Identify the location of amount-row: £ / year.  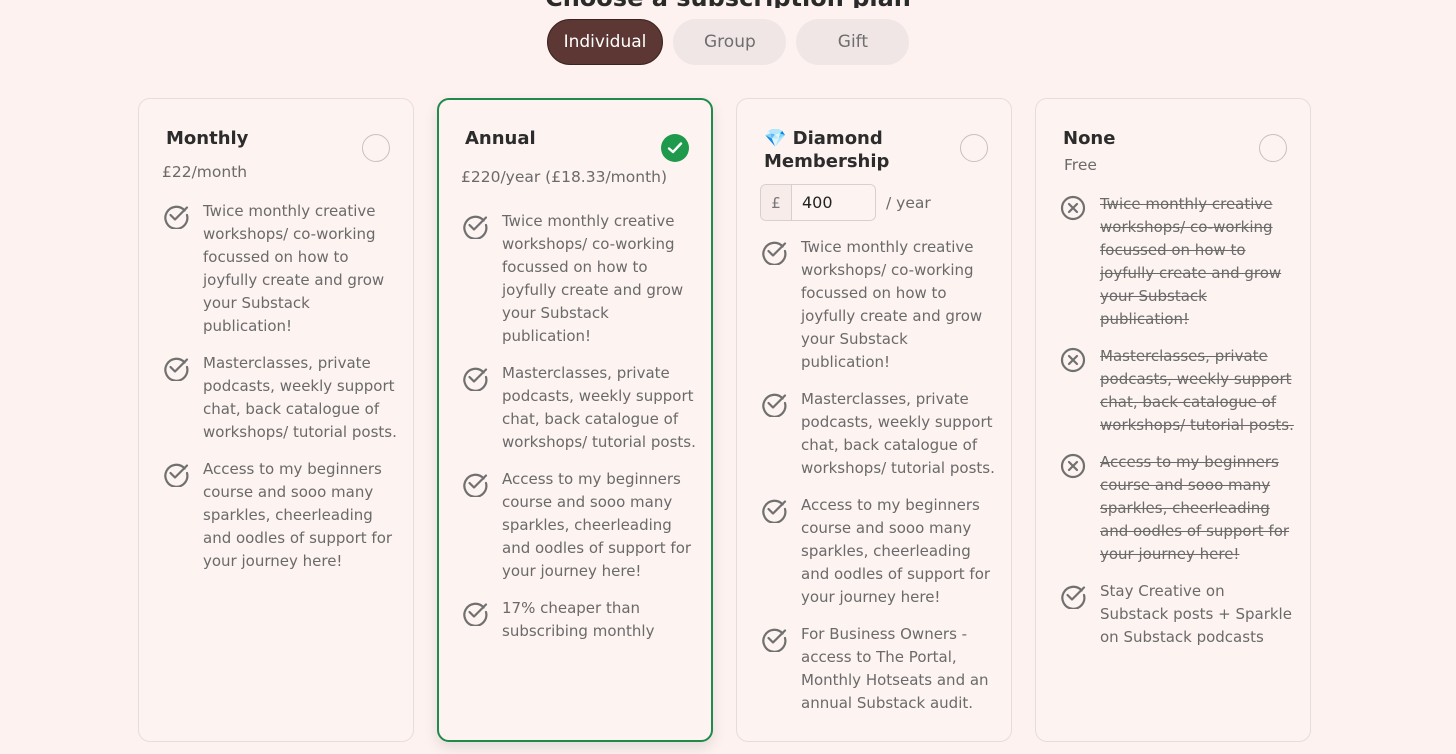
(845, 202).